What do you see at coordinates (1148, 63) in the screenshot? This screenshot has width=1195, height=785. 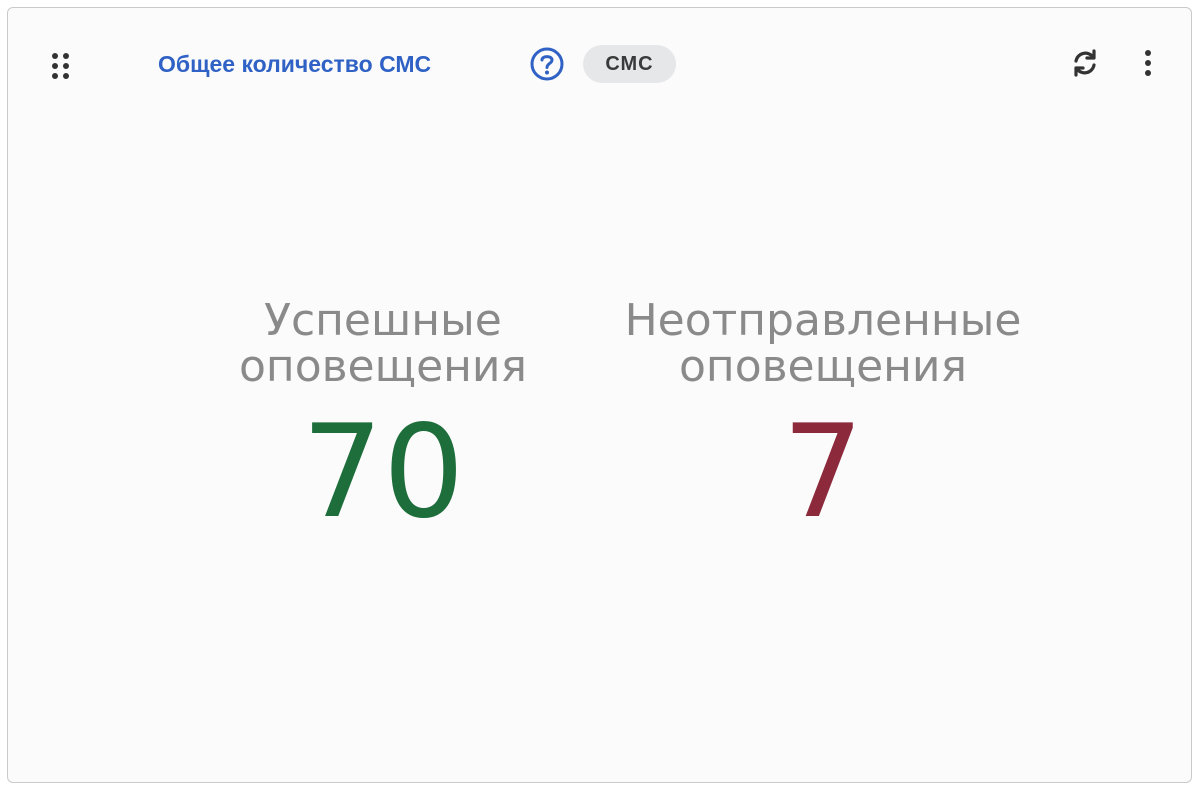 I see `more-vertical-icon` at bounding box center [1148, 63].